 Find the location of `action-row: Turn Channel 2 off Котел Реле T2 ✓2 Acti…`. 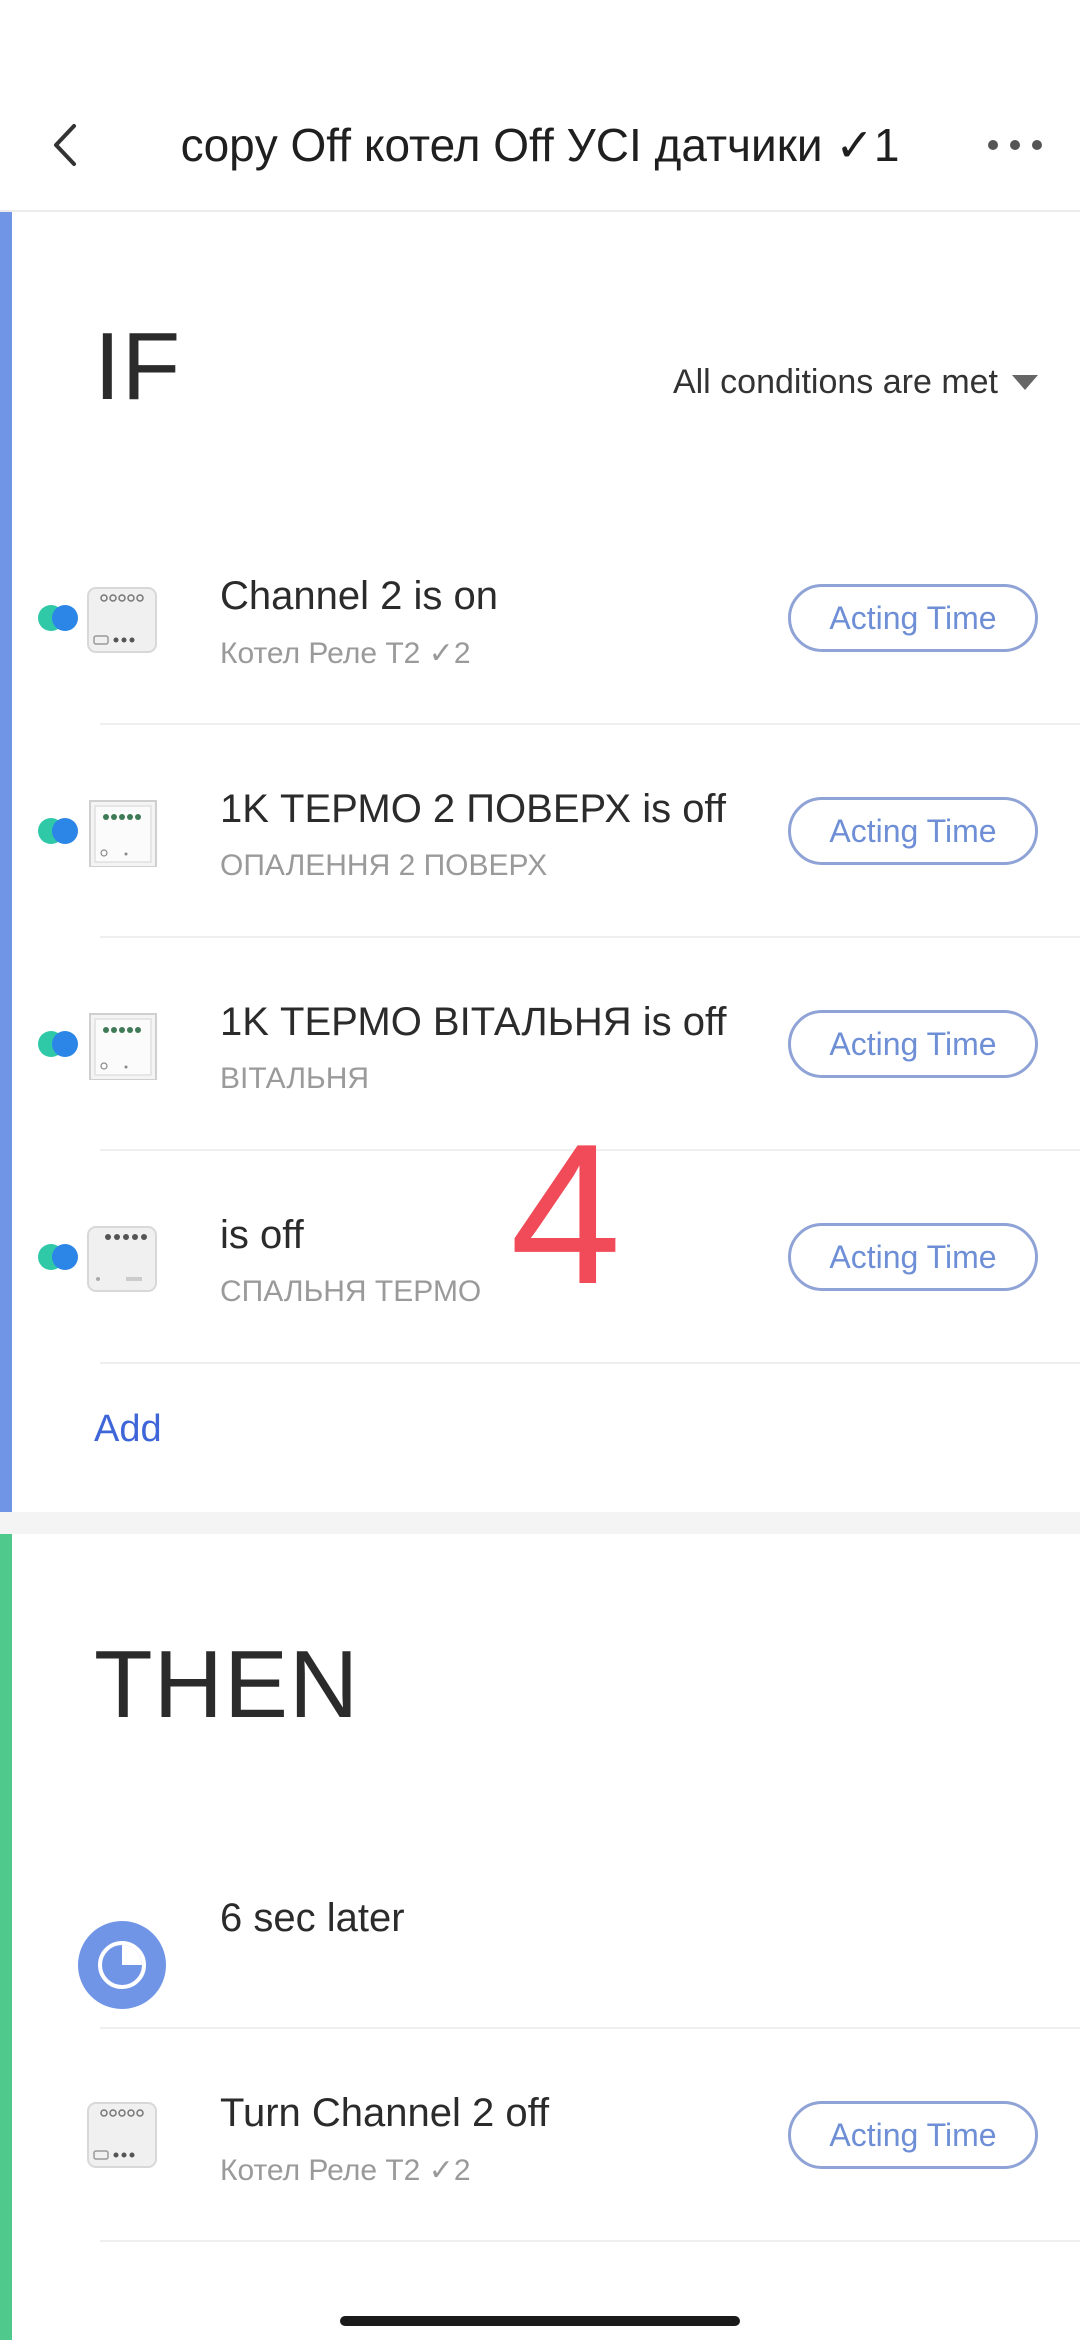

action-row: Turn Channel 2 off Котел Реле T2 ✓2 Acti… is located at coordinates (540, 2135).